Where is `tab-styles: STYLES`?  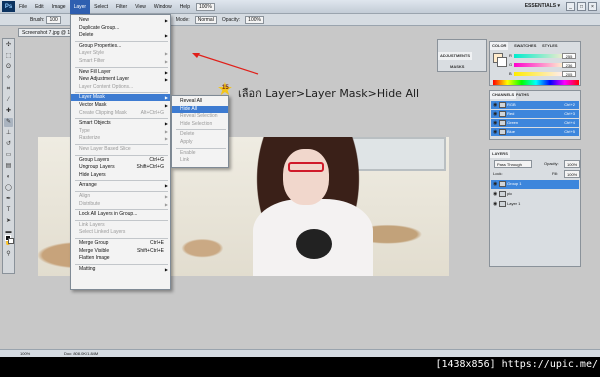 tab-styles: STYLES is located at coordinates (550, 46).